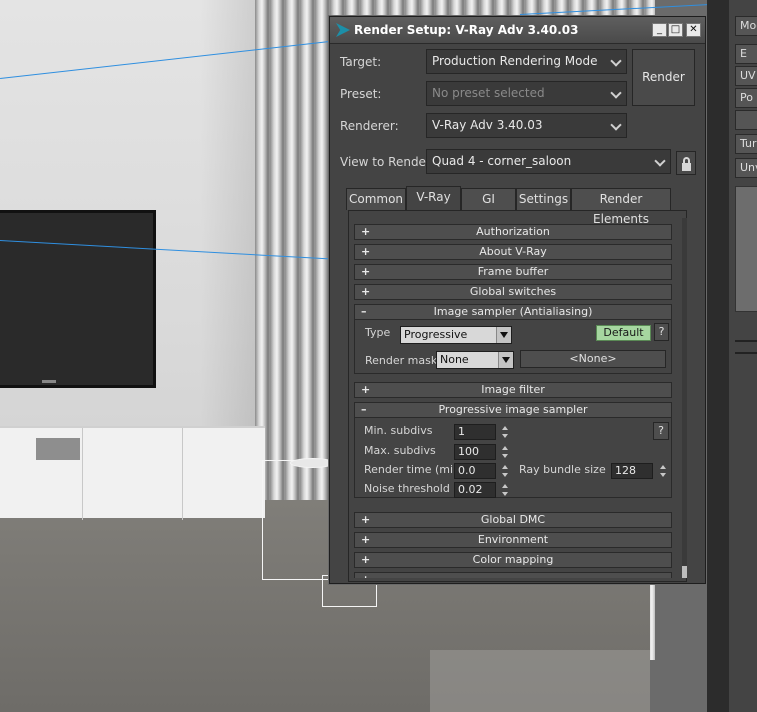 This screenshot has width=757, height=712. I want to click on rollout-global-dmc: + Global DMC, so click(513, 520).